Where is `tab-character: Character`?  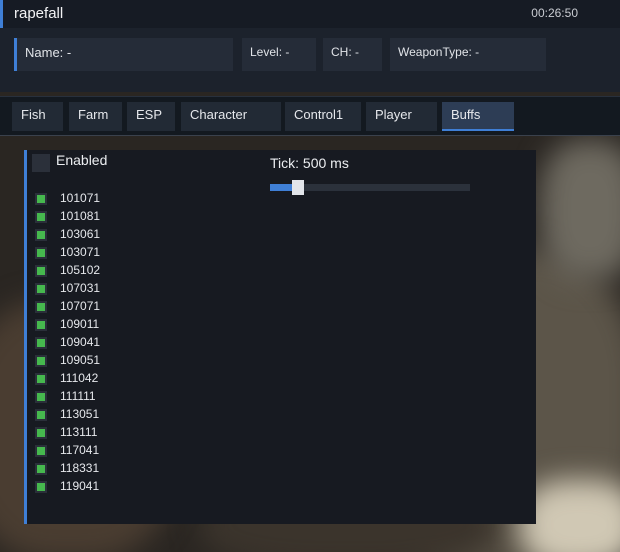
tab-character: Character is located at coordinates (231, 116).